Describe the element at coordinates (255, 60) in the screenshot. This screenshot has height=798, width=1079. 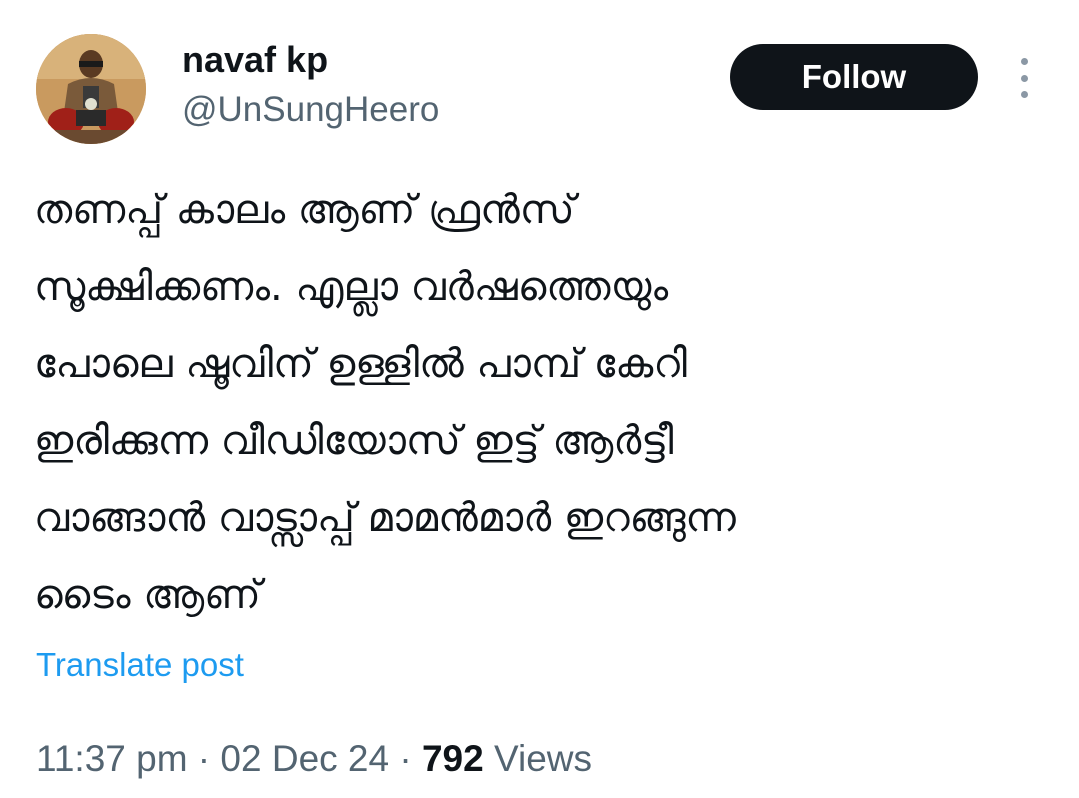
I see `author-display-name: navaf kp` at that location.